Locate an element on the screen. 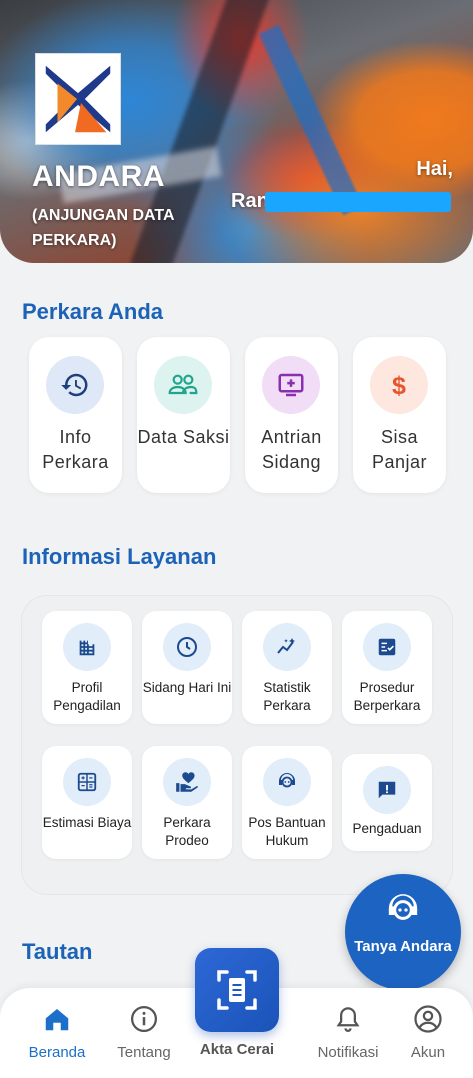 Image resolution: width=473 pixels, height=1078 pixels. app-brand: ANDARA is located at coordinates (98, 176).